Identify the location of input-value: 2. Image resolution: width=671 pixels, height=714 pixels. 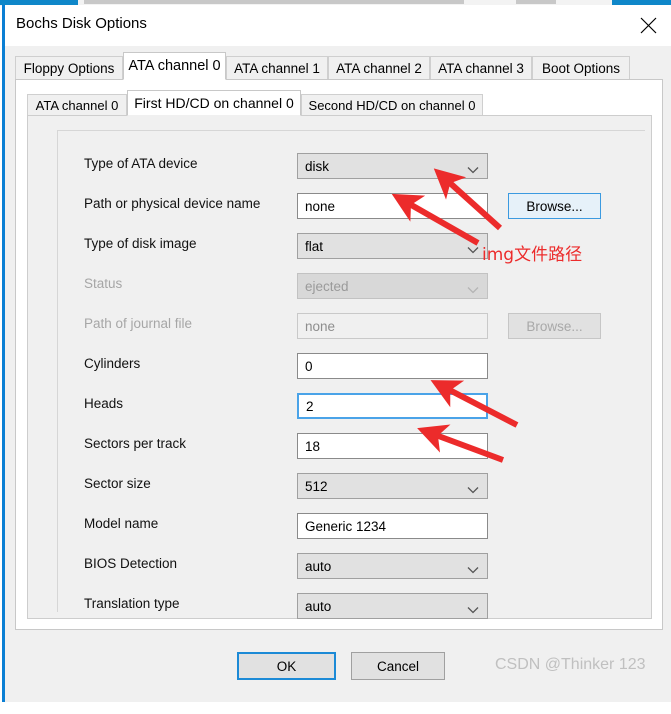
(310, 406).